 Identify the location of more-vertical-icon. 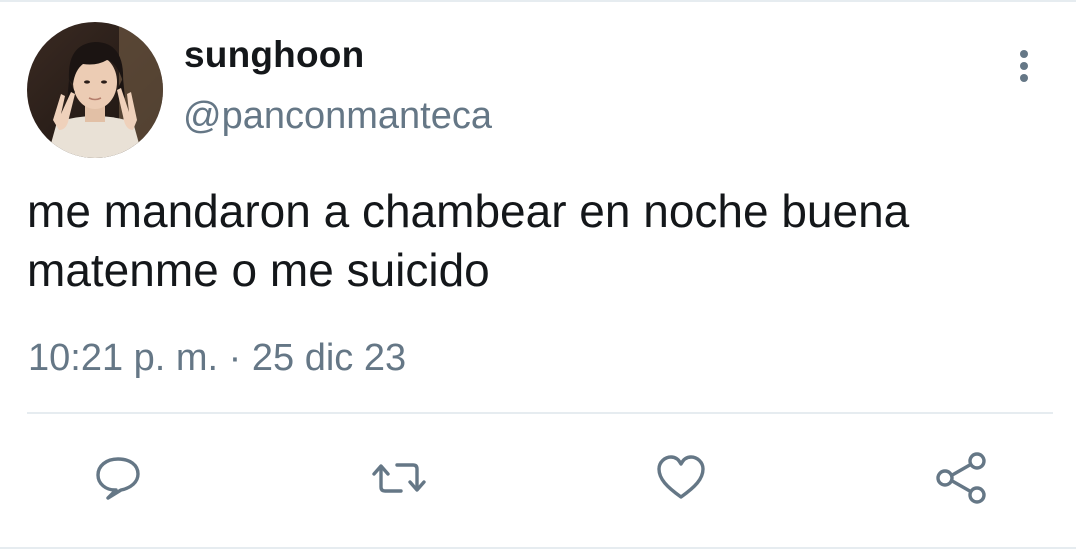
(1024, 66).